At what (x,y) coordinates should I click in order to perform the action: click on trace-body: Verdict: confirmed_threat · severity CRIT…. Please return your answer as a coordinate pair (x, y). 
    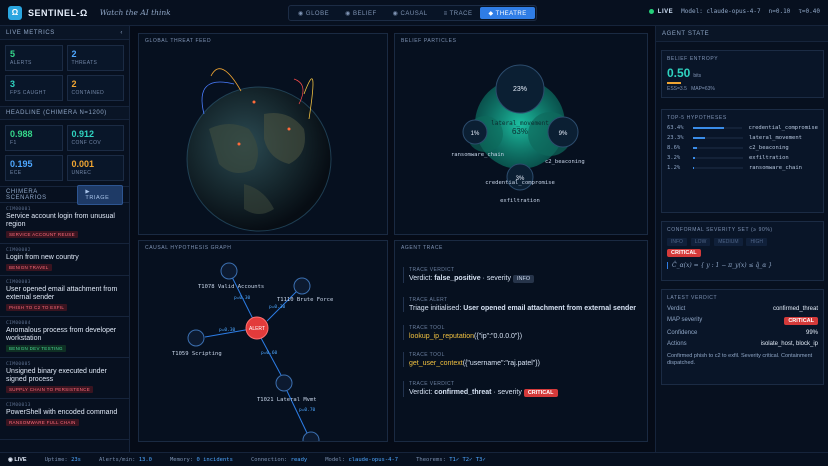
    Looking at the image, I should click on (526, 393).